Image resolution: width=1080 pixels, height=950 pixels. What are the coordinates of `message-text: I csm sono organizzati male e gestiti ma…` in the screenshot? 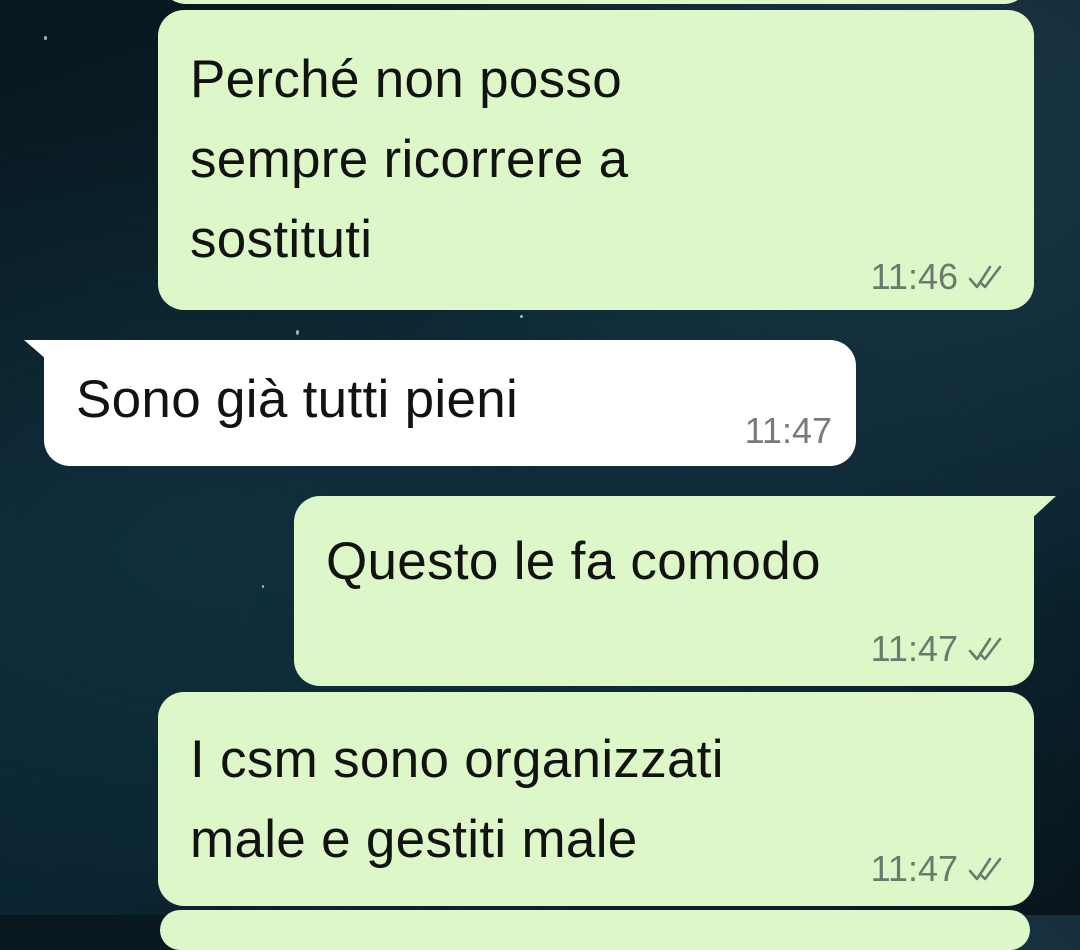 It's located at (457, 800).